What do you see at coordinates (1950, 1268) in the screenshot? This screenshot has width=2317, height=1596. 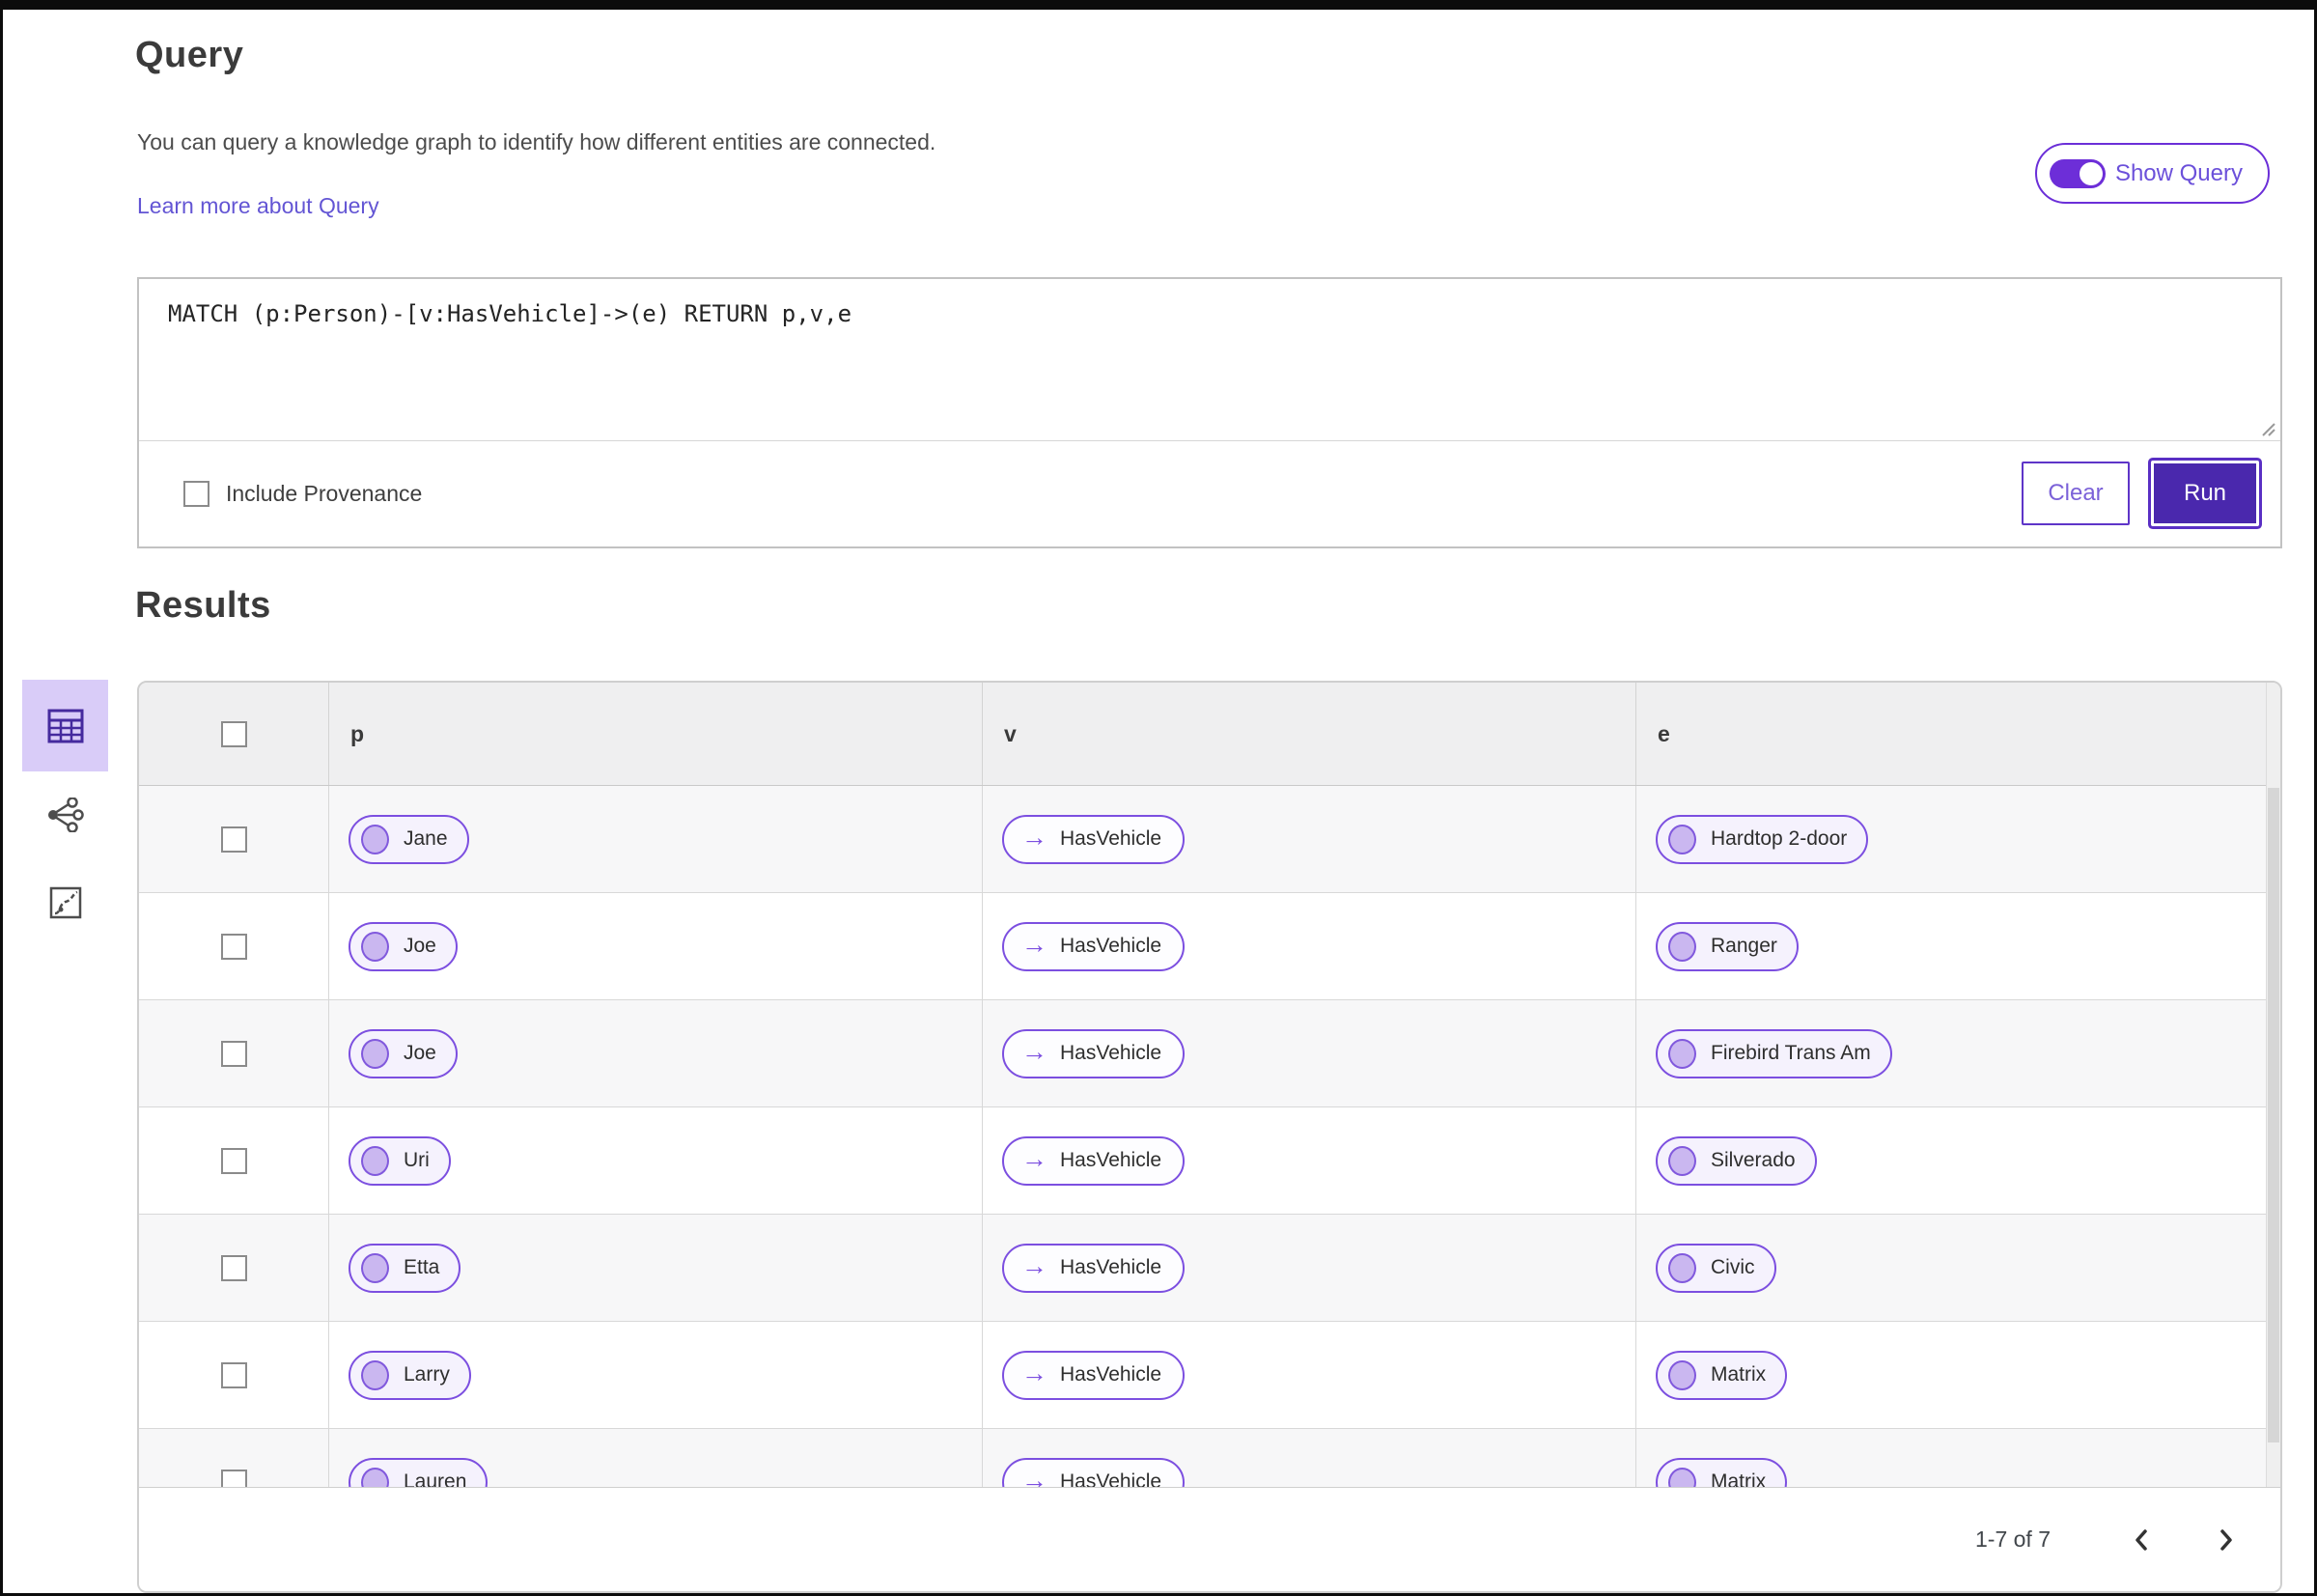 I see `cell-e: Civic` at bounding box center [1950, 1268].